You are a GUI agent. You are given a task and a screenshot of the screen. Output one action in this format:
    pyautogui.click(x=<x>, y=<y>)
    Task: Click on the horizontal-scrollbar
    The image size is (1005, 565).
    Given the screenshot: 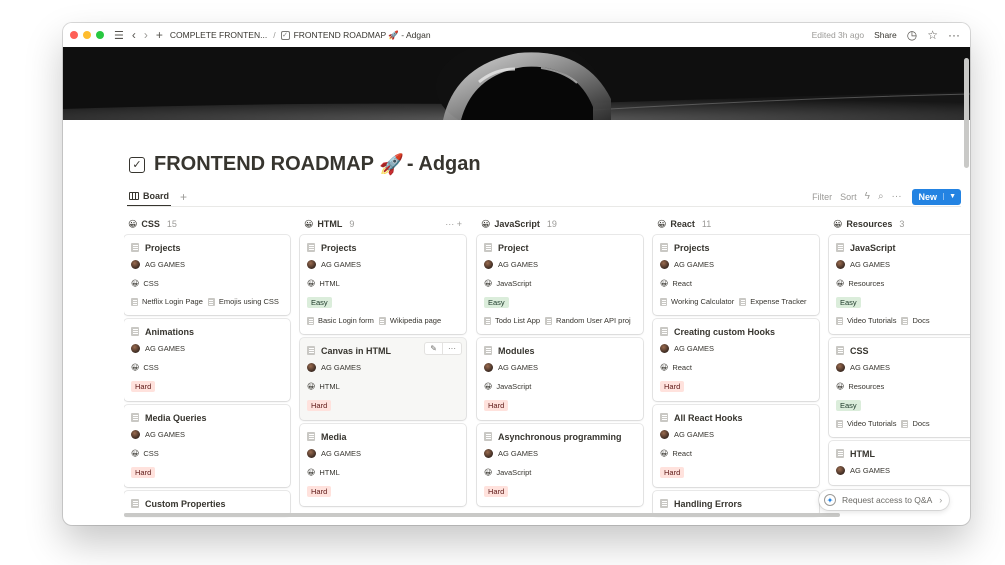 What is the action you would take?
    pyautogui.click(x=482, y=515)
    